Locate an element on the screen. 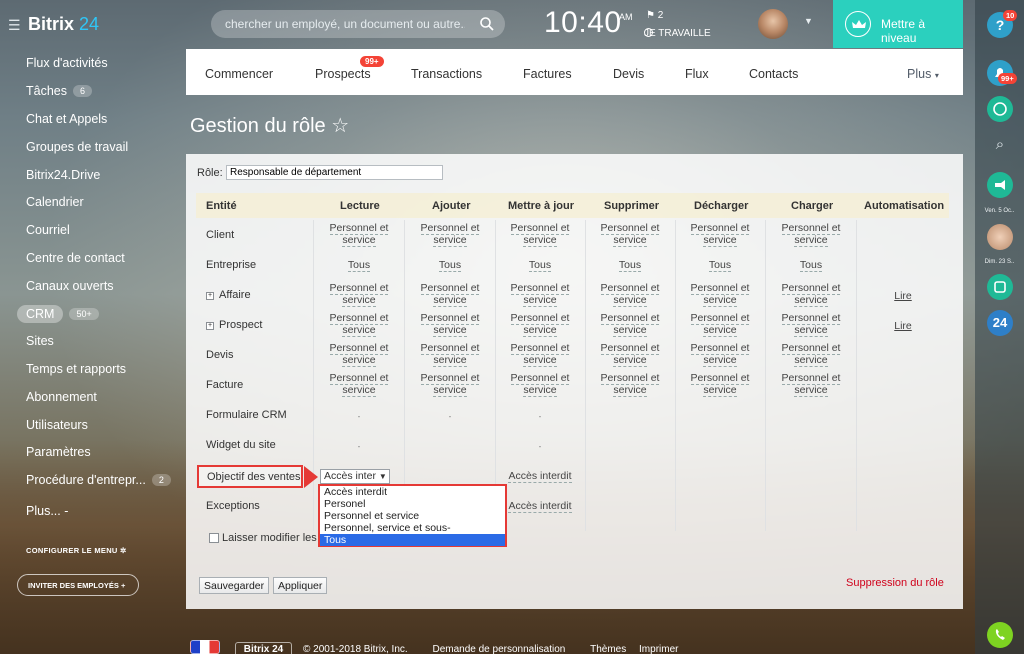 The image size is (1024, 654). dropdown-option: Personnel, service et sous-départements is located at coordinates (412, 534).